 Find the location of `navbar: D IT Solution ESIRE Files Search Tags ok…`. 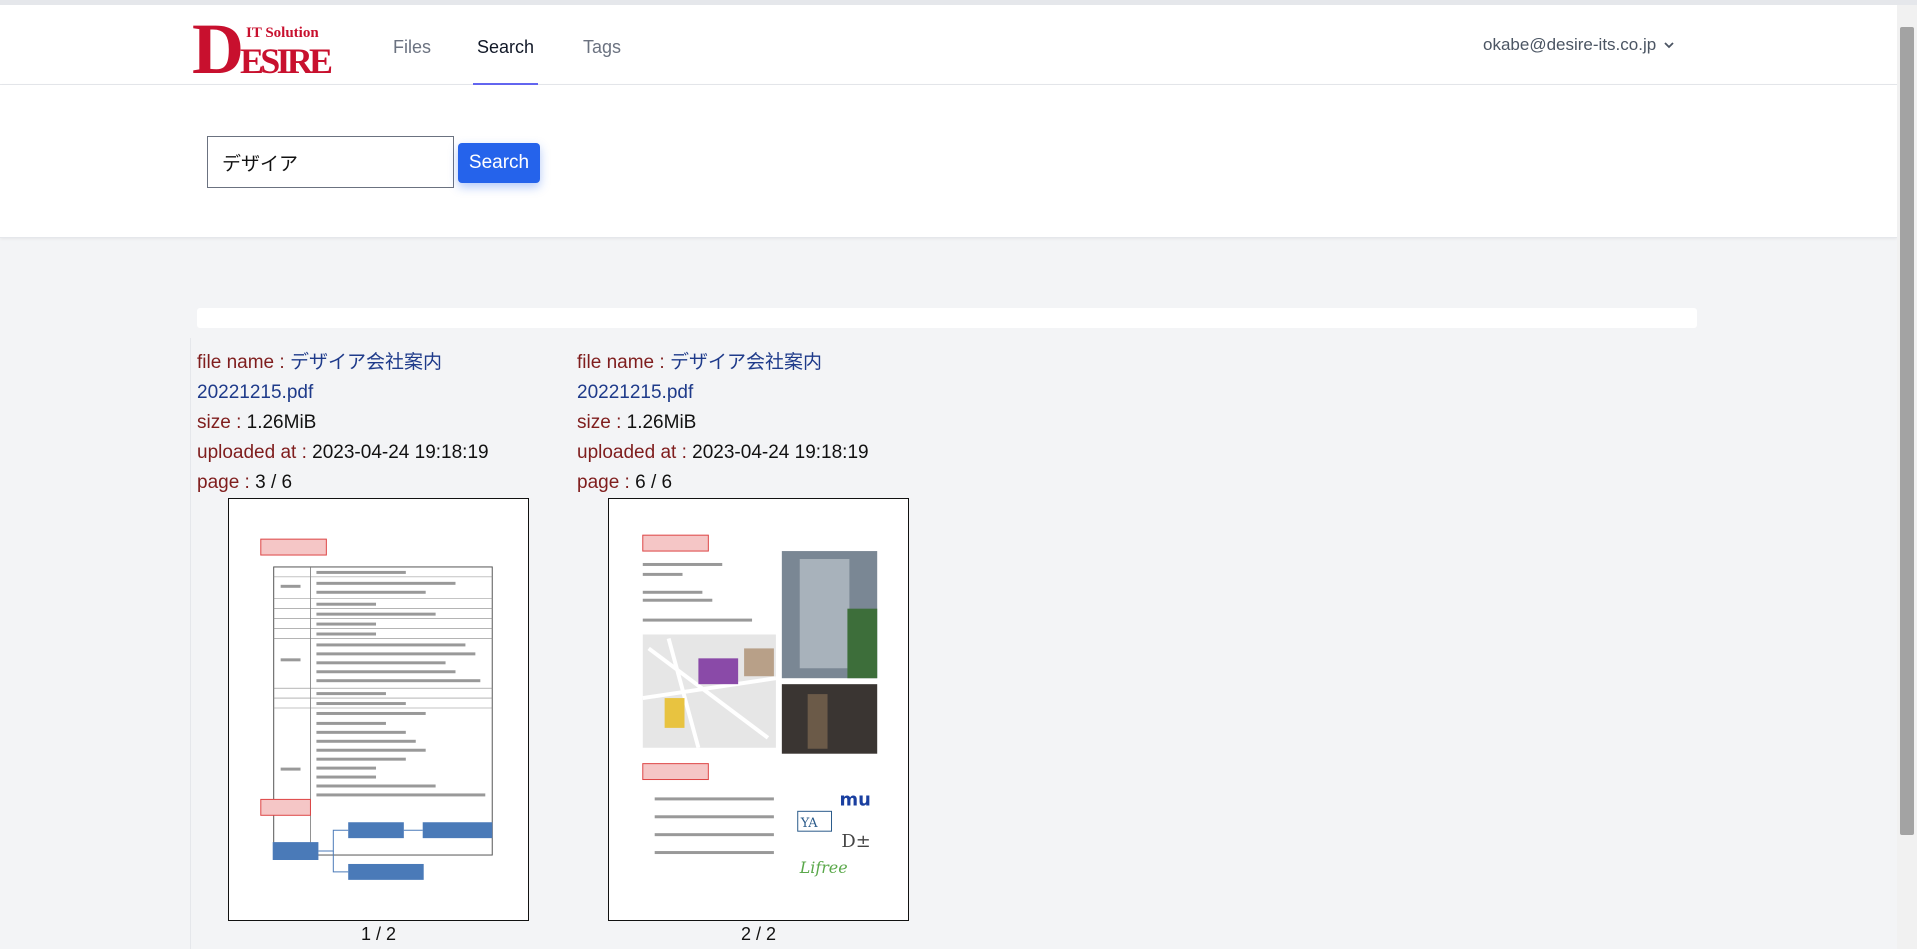

navbar: D IT Solution ESIRE Files Search Tags ok… is located at coordinates (948, 45).